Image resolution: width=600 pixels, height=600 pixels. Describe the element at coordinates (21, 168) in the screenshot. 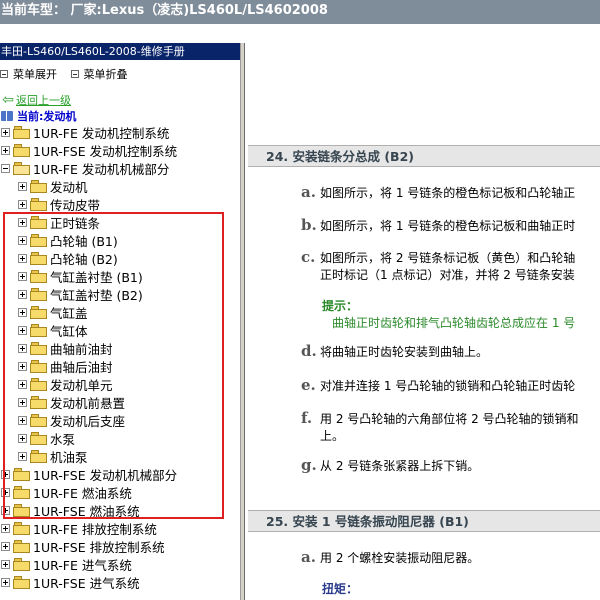

I see `folder-open-icon` at that location.